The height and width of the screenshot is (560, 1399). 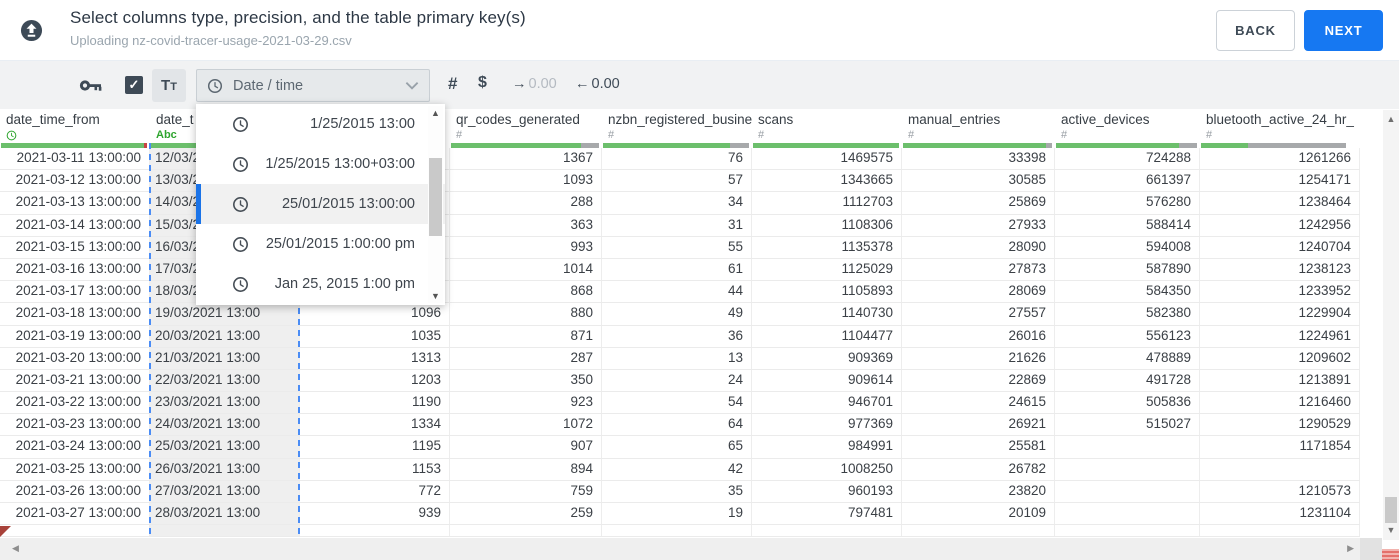 What do you see at coordinates (526, 129) in the screenshot?
I see `column-header-qr_codes_generated: qr_codes_generated #` at bounding box center [526, 129].